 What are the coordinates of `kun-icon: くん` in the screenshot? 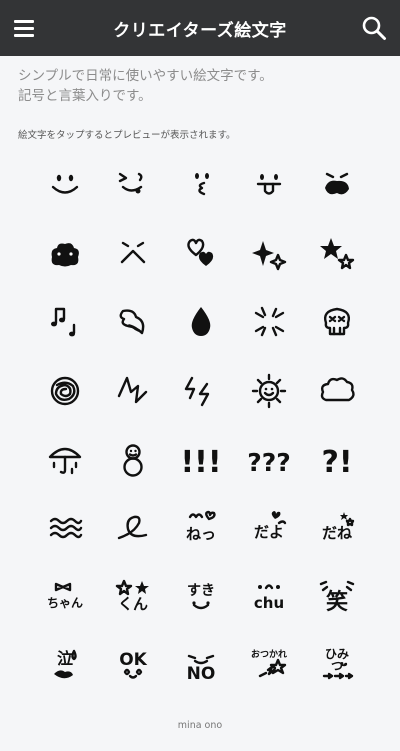 It's located at (132, 596).